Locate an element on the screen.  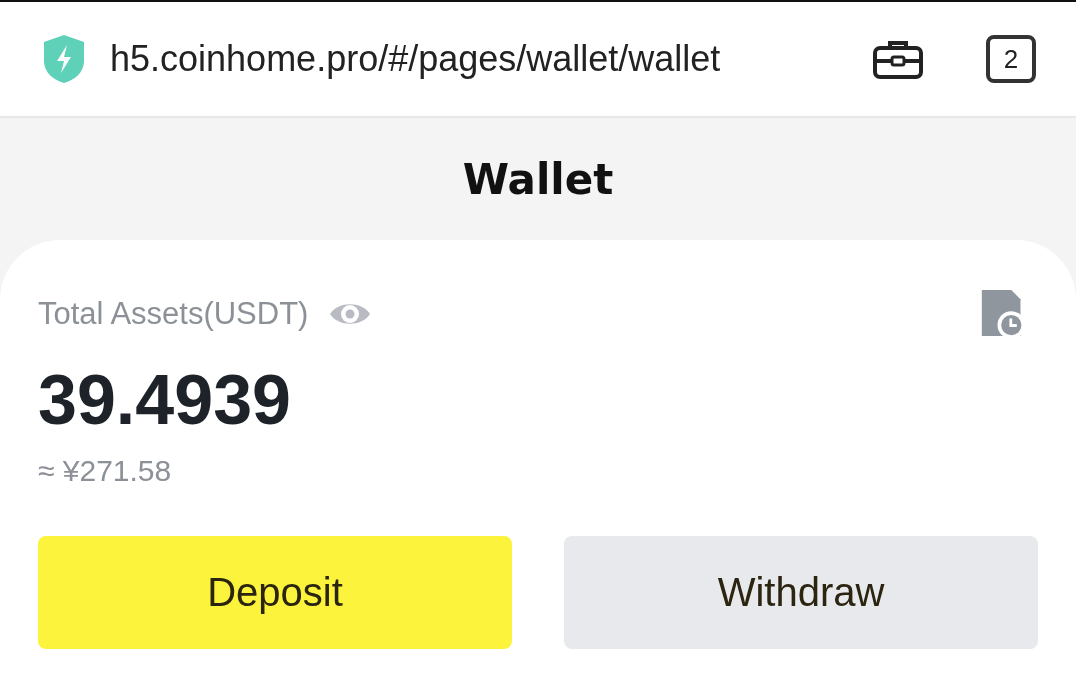
deposit-button: Deposit is located at coordinates (275, 592).